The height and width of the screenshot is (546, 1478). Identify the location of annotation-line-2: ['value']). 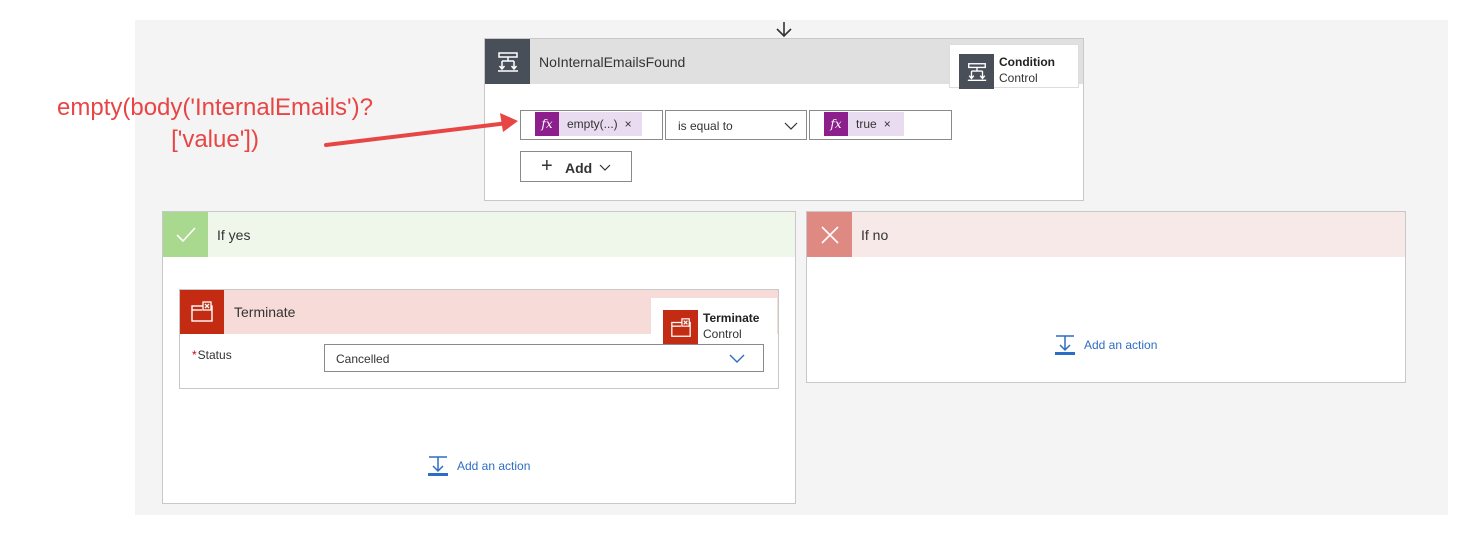
(215, 139).